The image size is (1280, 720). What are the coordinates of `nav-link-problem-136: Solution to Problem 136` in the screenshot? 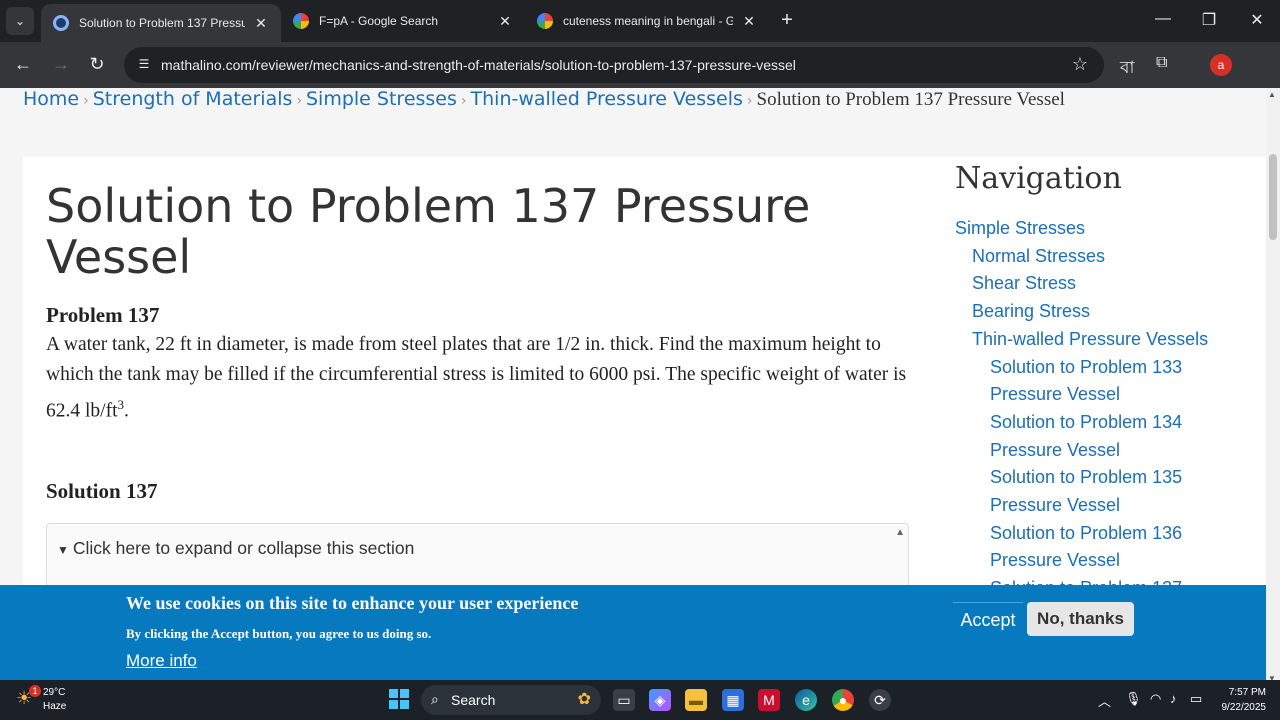 It's located at (1086, 533).